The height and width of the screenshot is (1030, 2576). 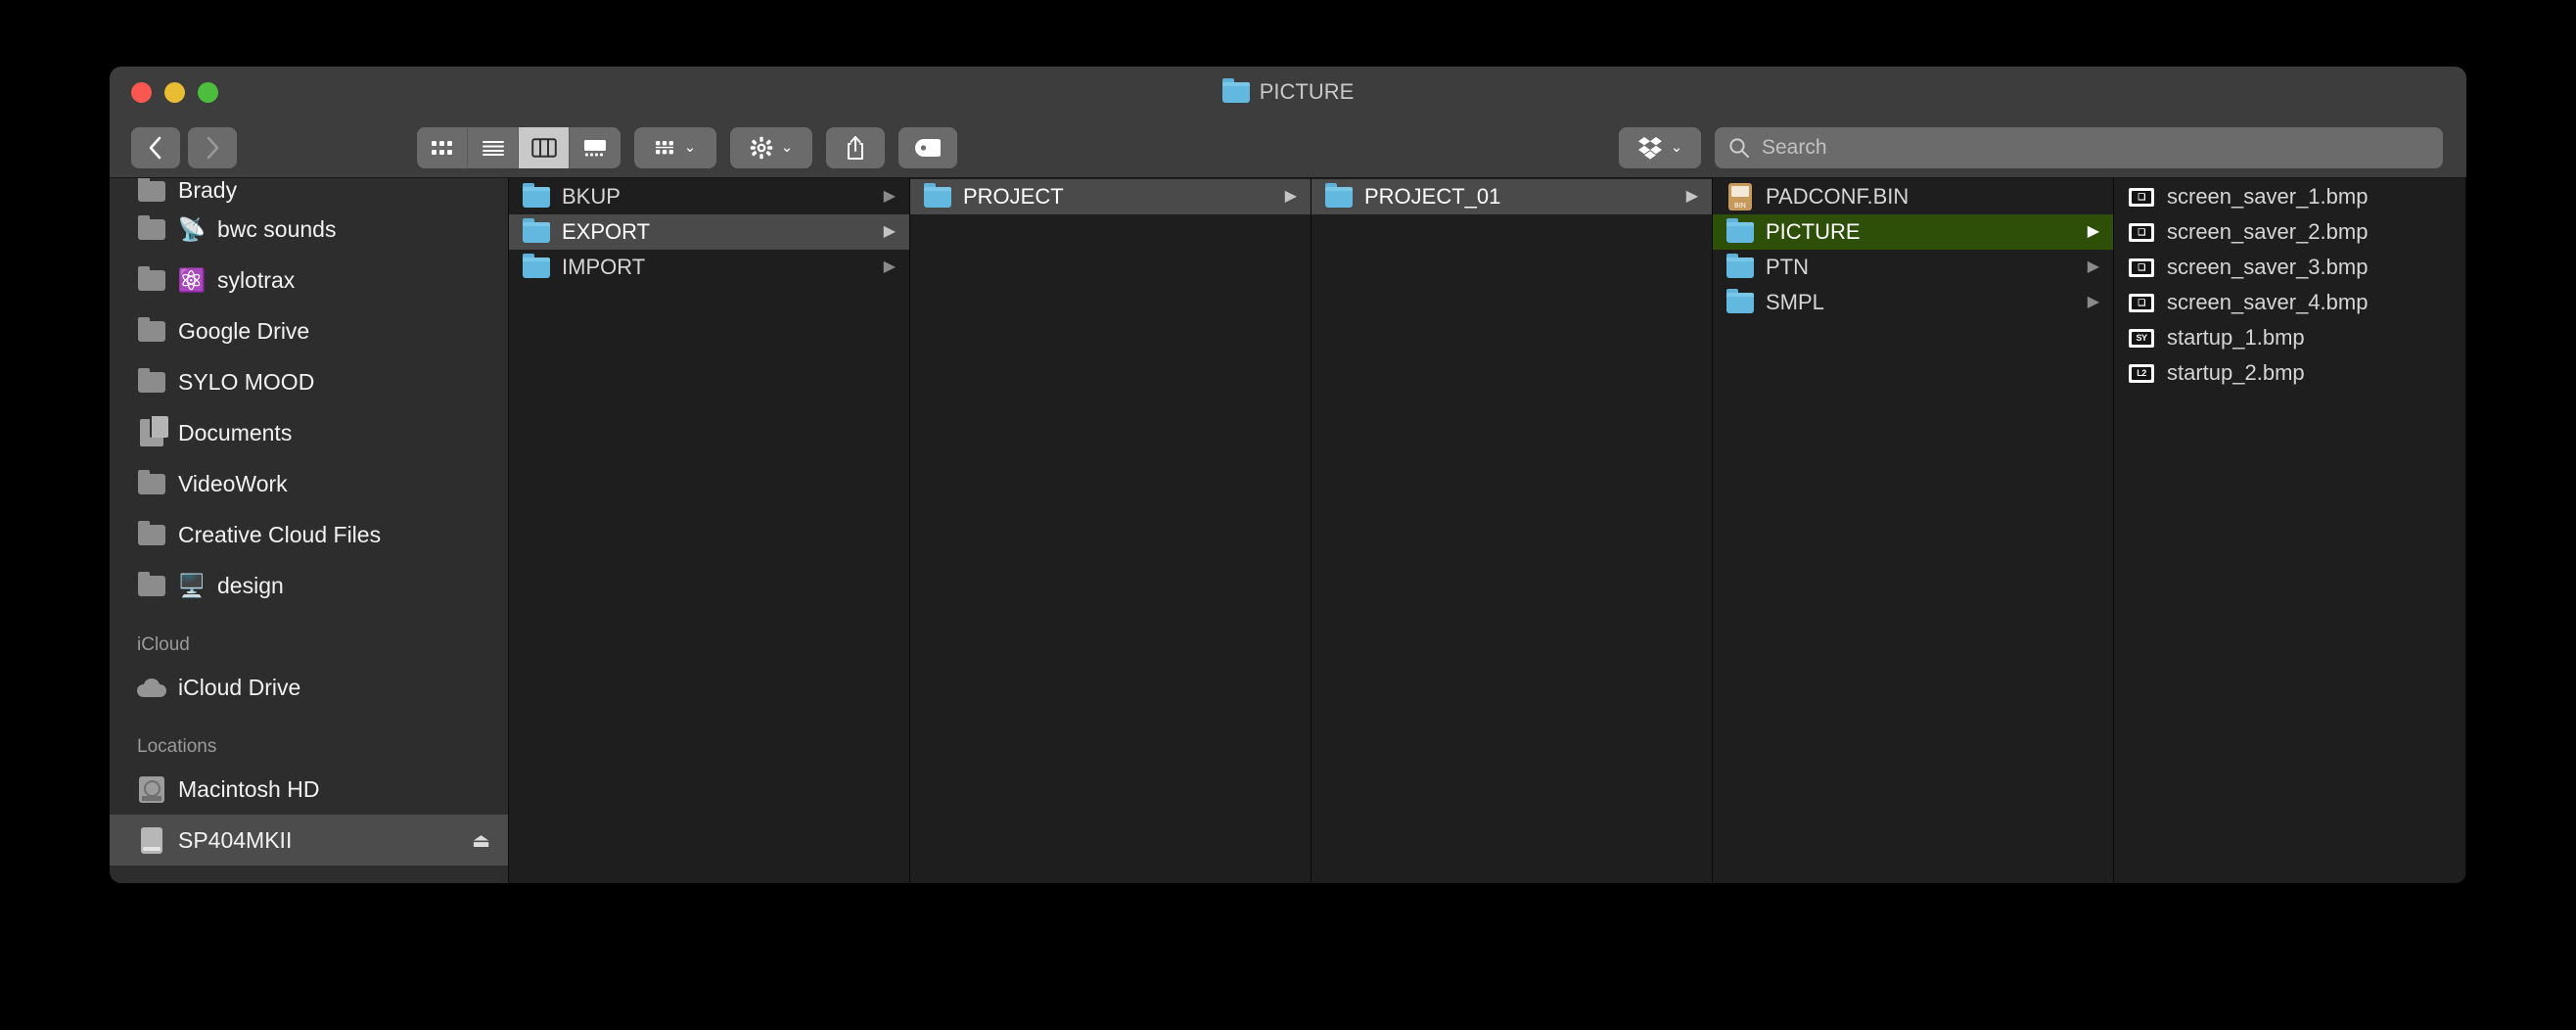 What do you see at coordinates (2289, 267) in the screenshot?
I see `column-item: ❑ screen_saver_3.bmp` at bounding box center [2289, 267].